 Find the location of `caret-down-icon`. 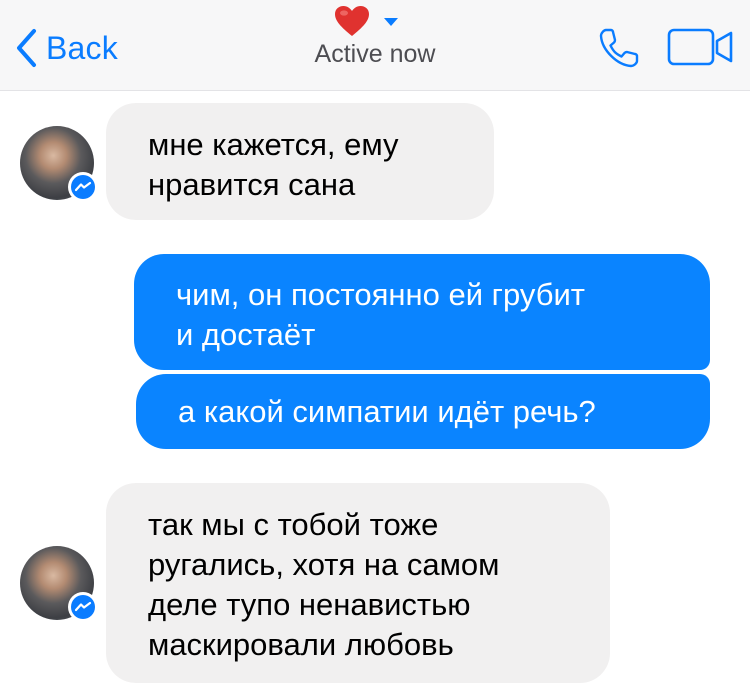

caret-down-icon is located at coordinates (391, 23).